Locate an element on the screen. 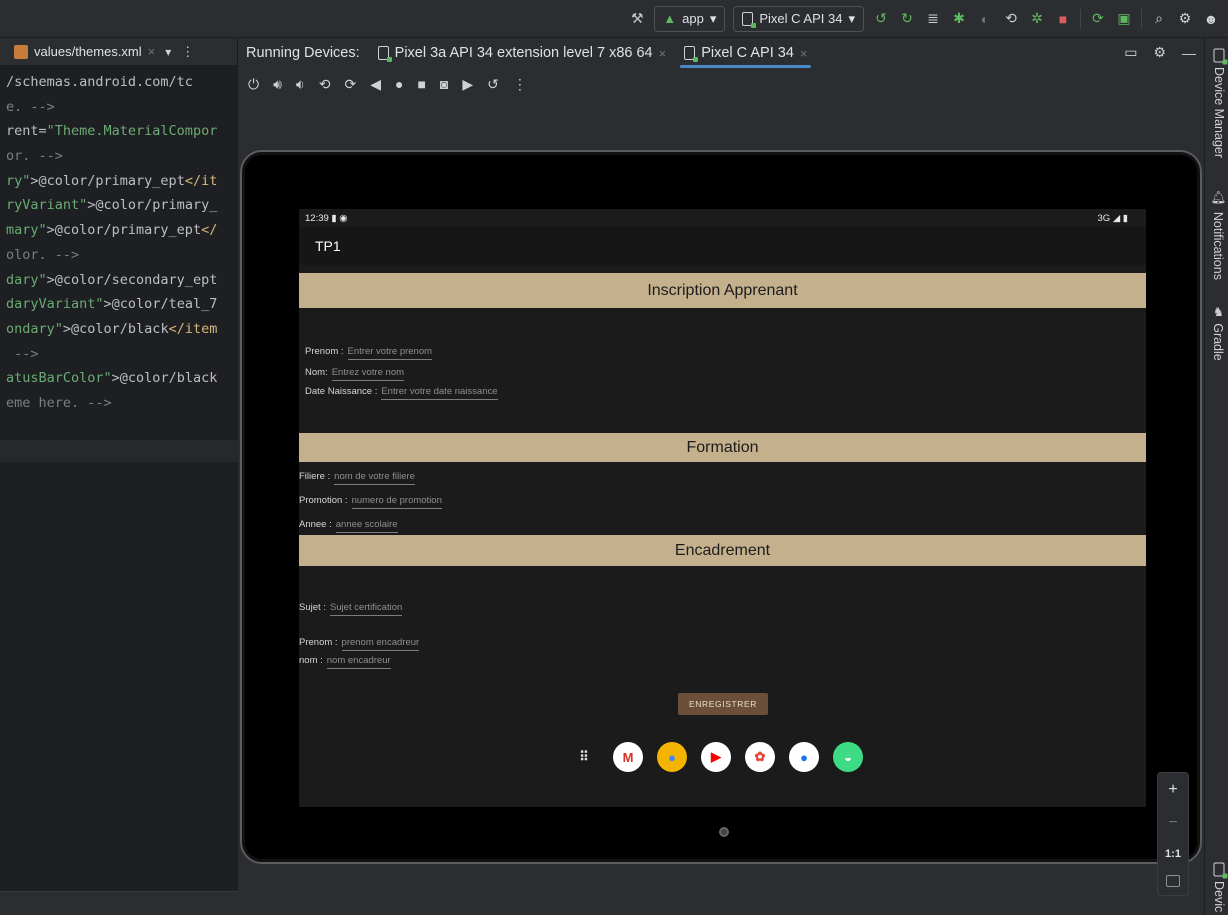 The image size is (1228, 915). sync-icon: ⟳ is located at coordinates (1098, 19).